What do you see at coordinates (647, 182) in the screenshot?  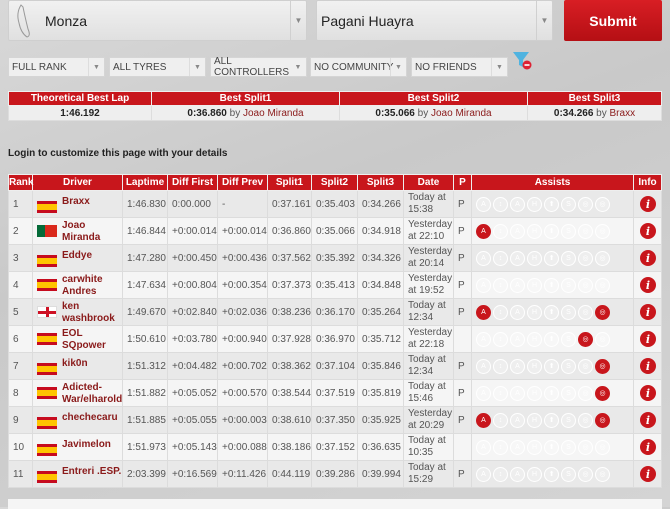 I see `column-header: Info` at bounding box center [647, 182].